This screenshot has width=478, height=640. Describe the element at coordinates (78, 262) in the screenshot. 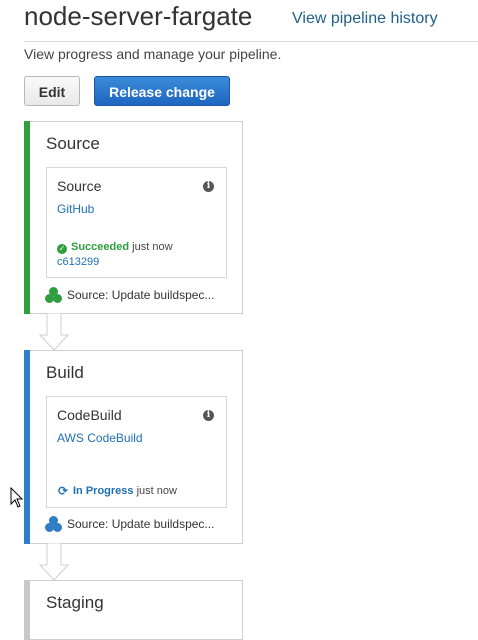

I see `commit-id-link: c613299` at that location.